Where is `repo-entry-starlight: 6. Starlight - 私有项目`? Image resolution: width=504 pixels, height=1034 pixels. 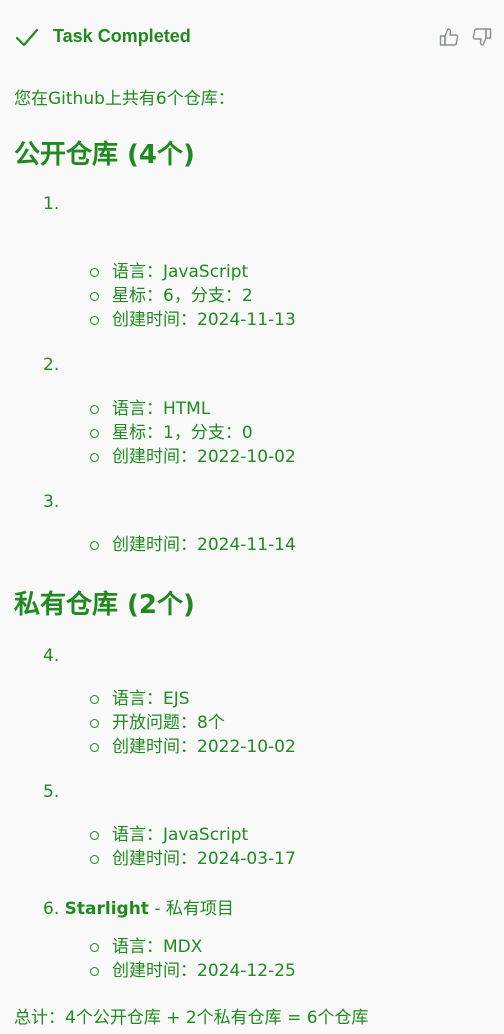 repo-entry-starlight: 6. Starlight - 私有项目 is located at coordinates (138, 906).